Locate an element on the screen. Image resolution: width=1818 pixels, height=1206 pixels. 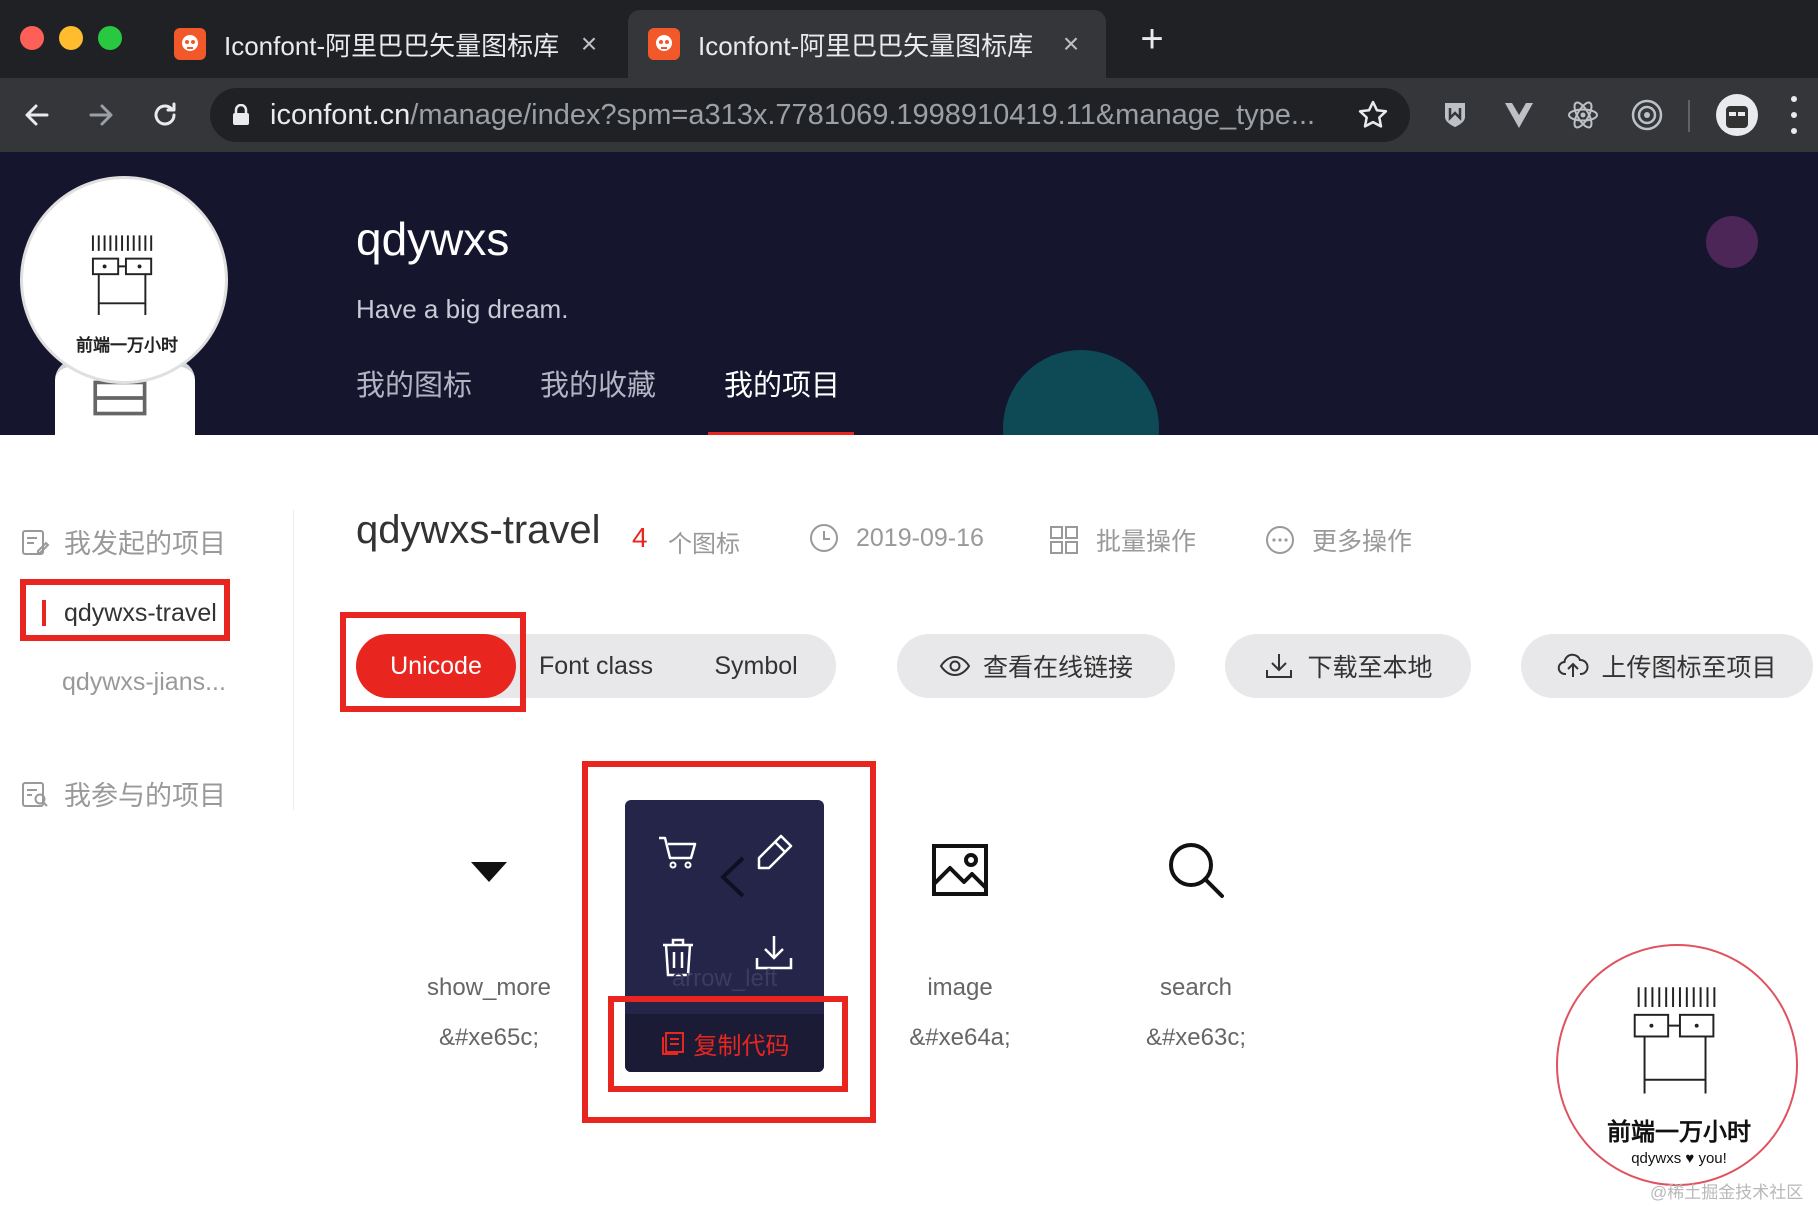
caret-down-icon is located at coordinates (489, 870).